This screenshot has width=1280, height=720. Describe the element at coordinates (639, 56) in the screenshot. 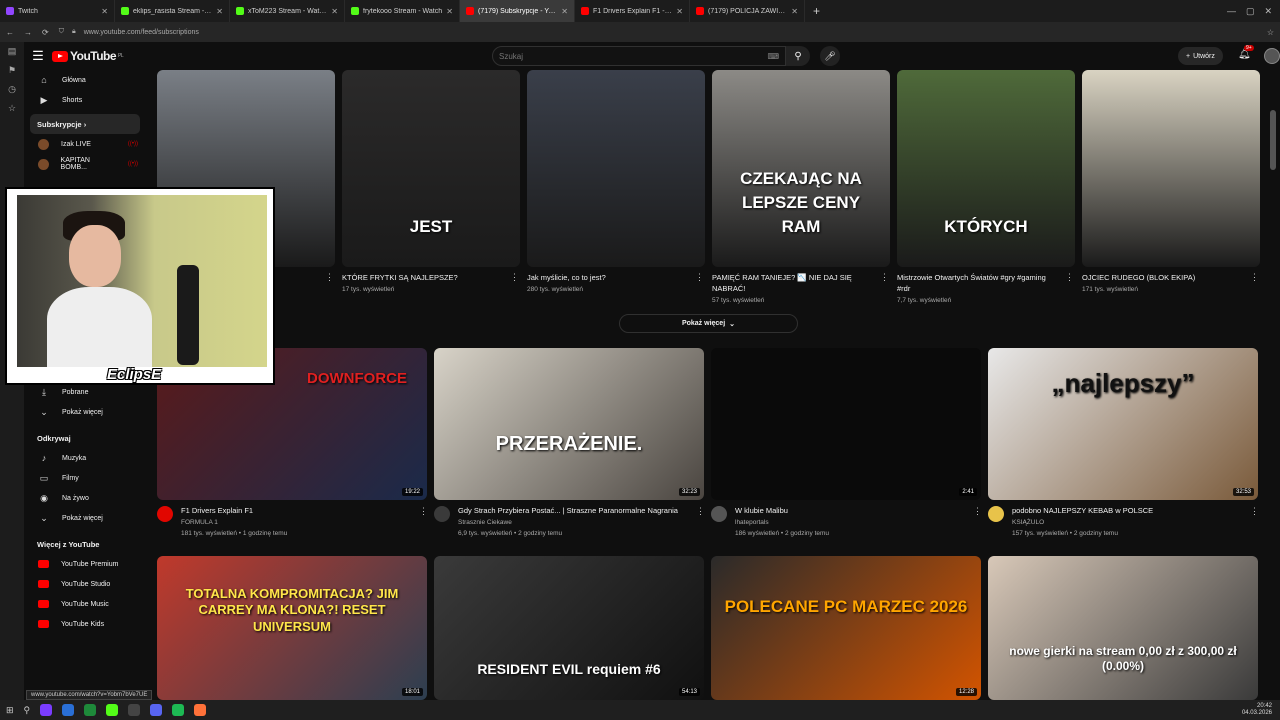

I see `search-box: ⌨` at that location.